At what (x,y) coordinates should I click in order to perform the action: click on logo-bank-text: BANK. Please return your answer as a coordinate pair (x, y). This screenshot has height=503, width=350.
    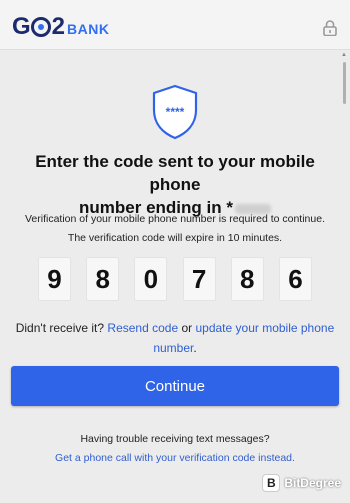
    Looking at the image, I should click on (88, 29).